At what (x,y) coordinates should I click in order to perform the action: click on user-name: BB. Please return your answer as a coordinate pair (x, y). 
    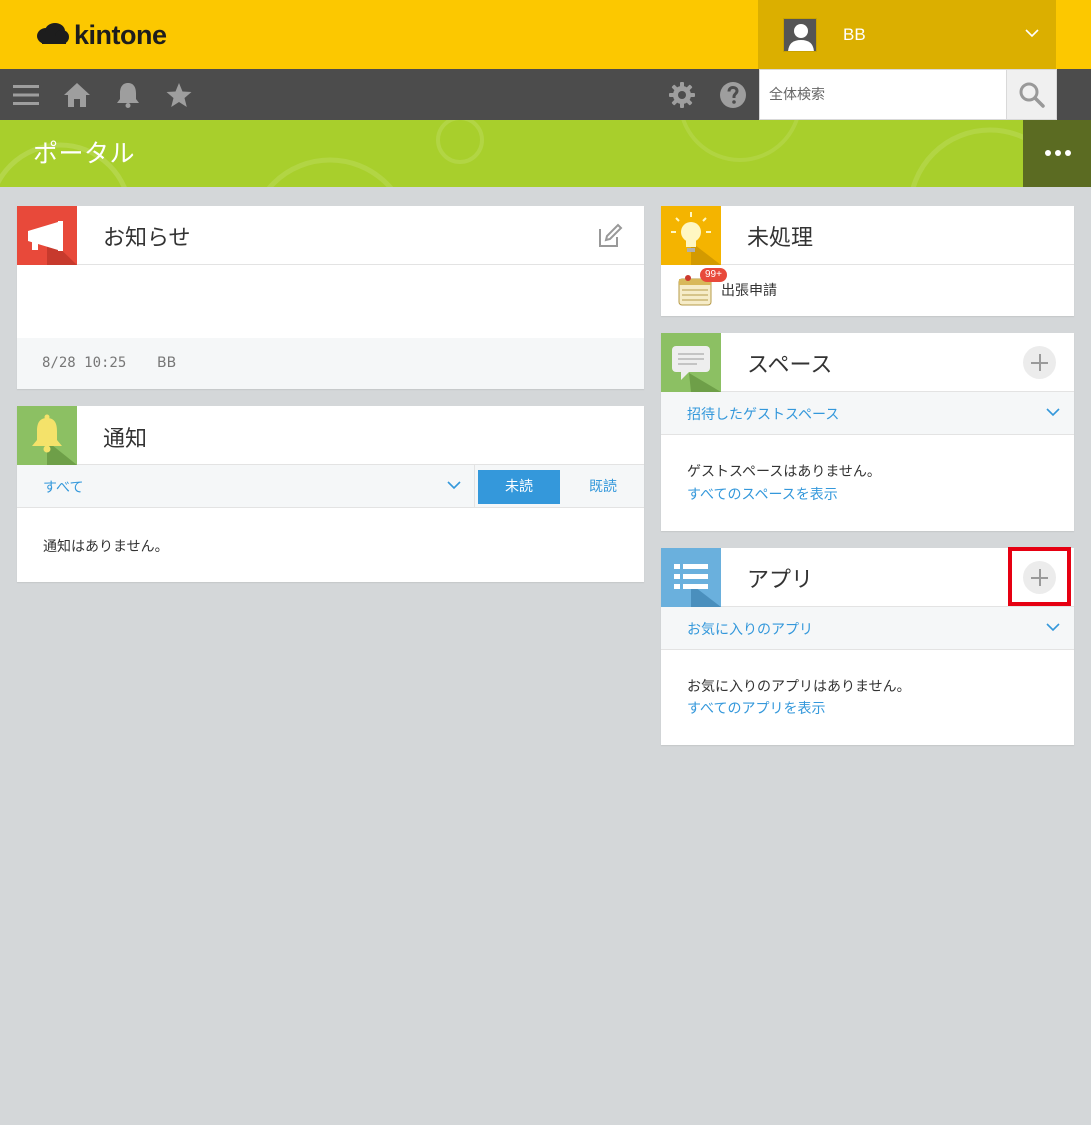
    Looking at the image, I should click on (854, 34).